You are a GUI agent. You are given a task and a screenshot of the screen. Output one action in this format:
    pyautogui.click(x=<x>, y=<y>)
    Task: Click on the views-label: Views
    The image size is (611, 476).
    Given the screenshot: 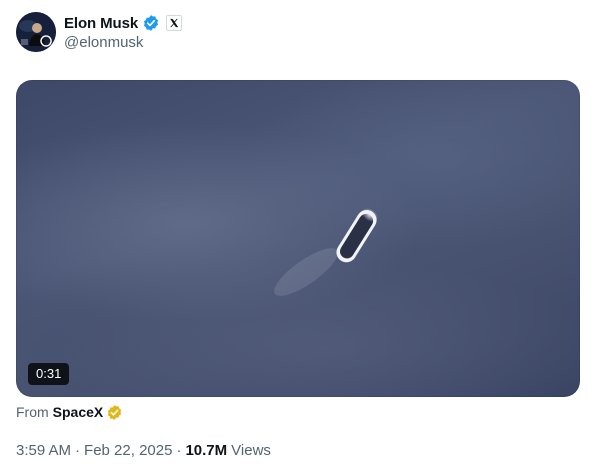 What is the action you would take?
    pyautogui.click(x=251, y=450)
    